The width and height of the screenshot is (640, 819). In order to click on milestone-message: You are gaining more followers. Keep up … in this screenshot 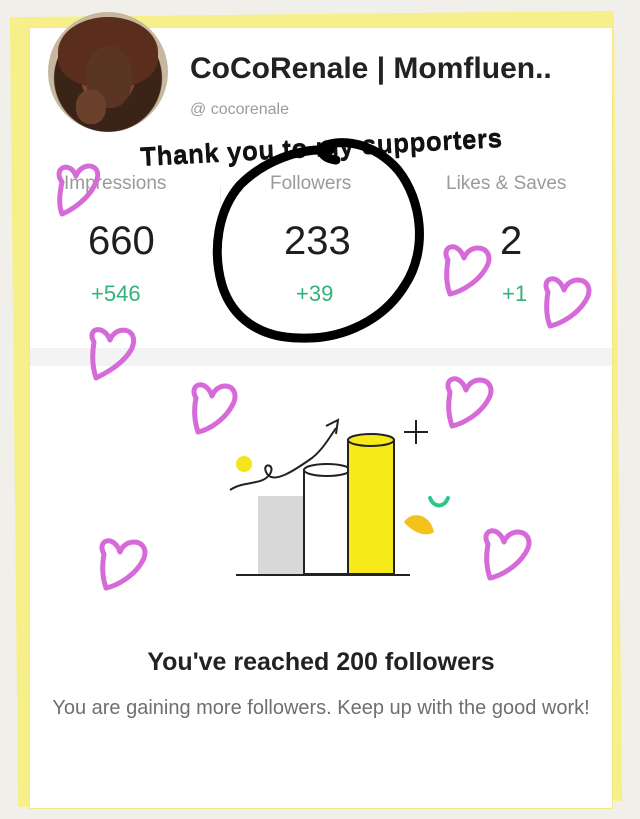, I will do `click(321, 708)`.